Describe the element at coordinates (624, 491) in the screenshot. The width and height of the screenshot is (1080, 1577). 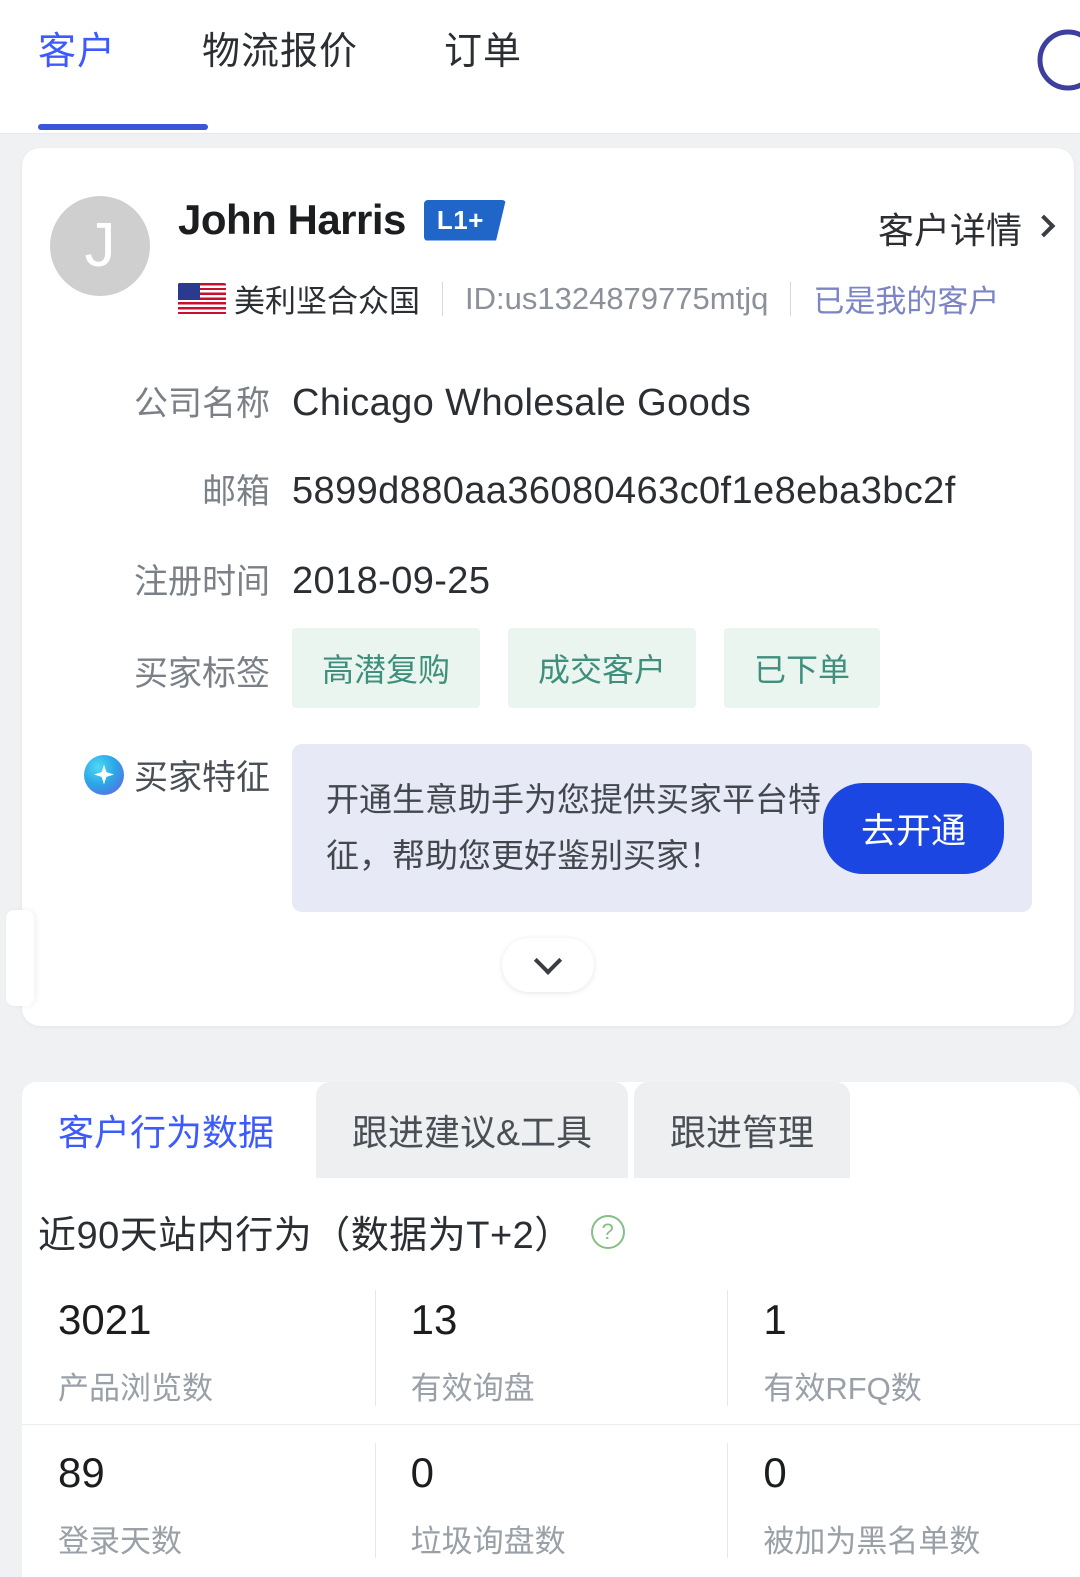
I see `info-value-email: 5899d880aa36080463c0f1e8eba3bc2f` at that location.